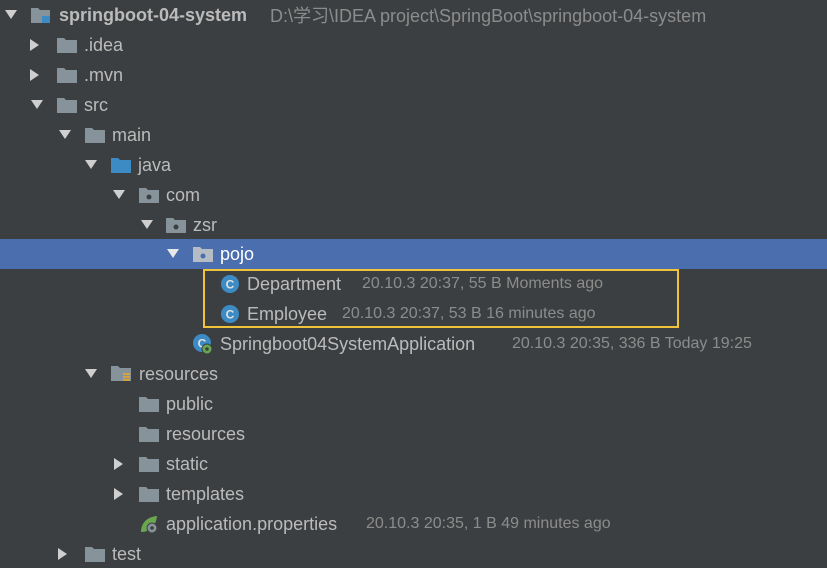 Image resolution: width=827 pixels, height=568 pixels. Describe the element at coordinates (413, 165) in the screenshot. I see `tree-row-java: java` at that location.